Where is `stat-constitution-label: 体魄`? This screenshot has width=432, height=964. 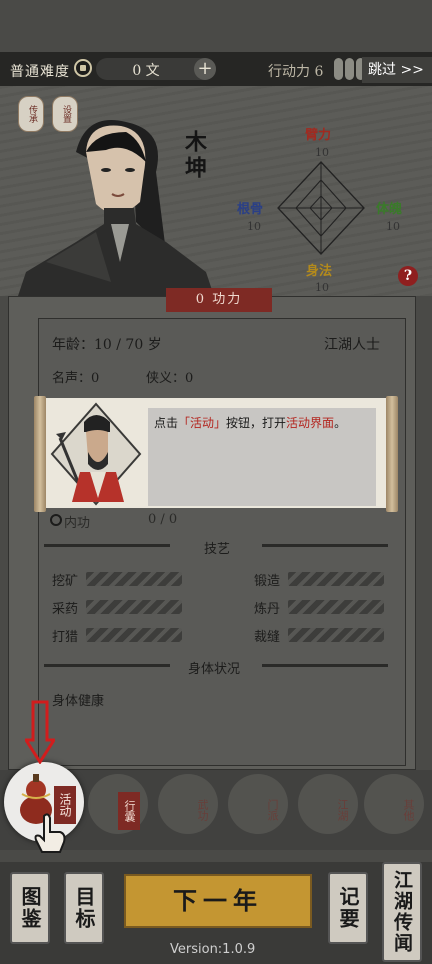 stat-constitution-label: 体魄 is located at coordinates (389, 209).